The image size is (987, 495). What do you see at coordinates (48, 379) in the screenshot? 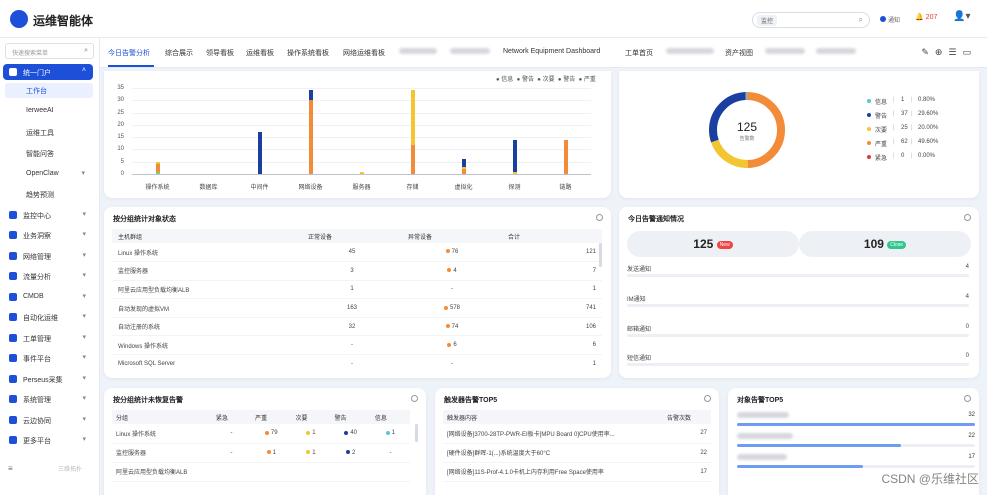
I see `sidebar-item-collect: Perseus采集 ▾` at bounding box center [48, 379].